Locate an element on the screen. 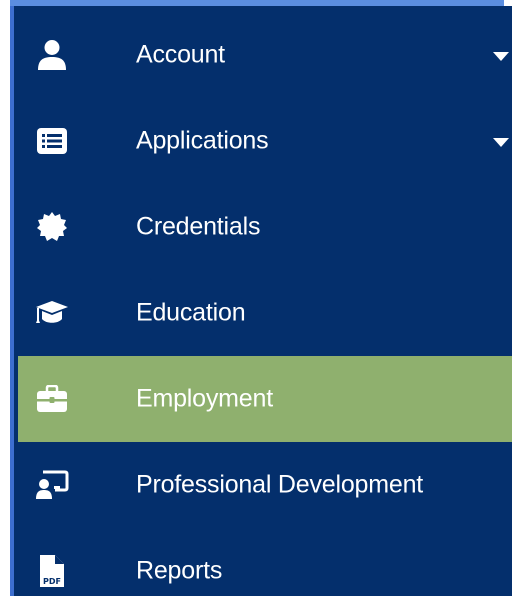 The image size is (512, 614). sidebar-item-label: Education is located at coordinates (191, 312).